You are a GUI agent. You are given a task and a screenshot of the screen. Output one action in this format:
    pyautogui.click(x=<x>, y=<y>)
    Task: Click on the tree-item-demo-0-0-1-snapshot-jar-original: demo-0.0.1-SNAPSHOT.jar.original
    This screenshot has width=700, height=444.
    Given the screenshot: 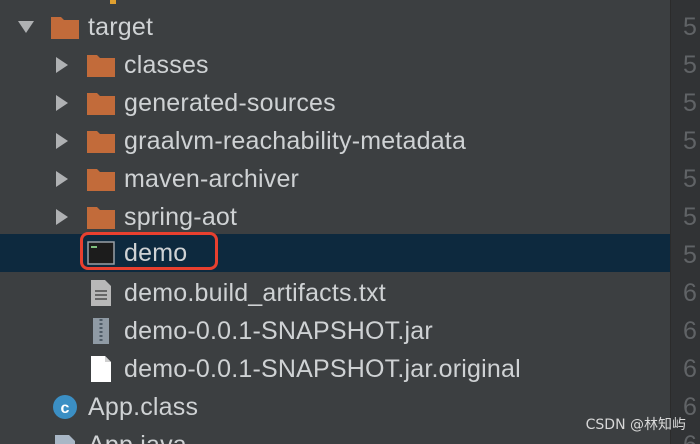 What is the action you would take?
    pyautogui.click(x=335, y=369)
    